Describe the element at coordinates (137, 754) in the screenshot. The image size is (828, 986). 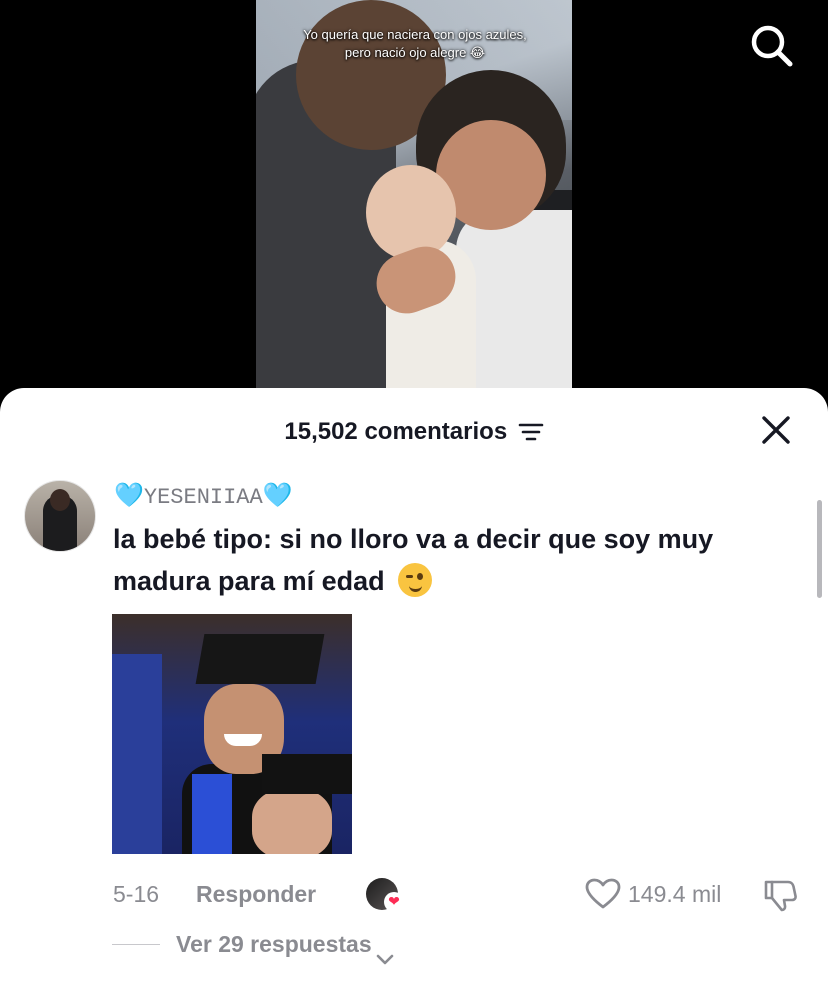
I see `image-person-left` at that location.